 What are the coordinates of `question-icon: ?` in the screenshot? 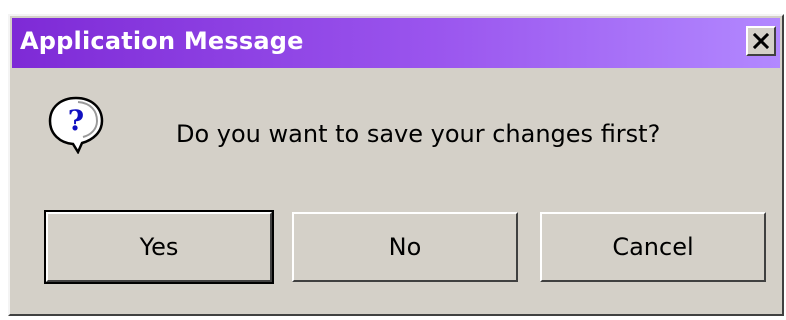 It's located at (76, 124).